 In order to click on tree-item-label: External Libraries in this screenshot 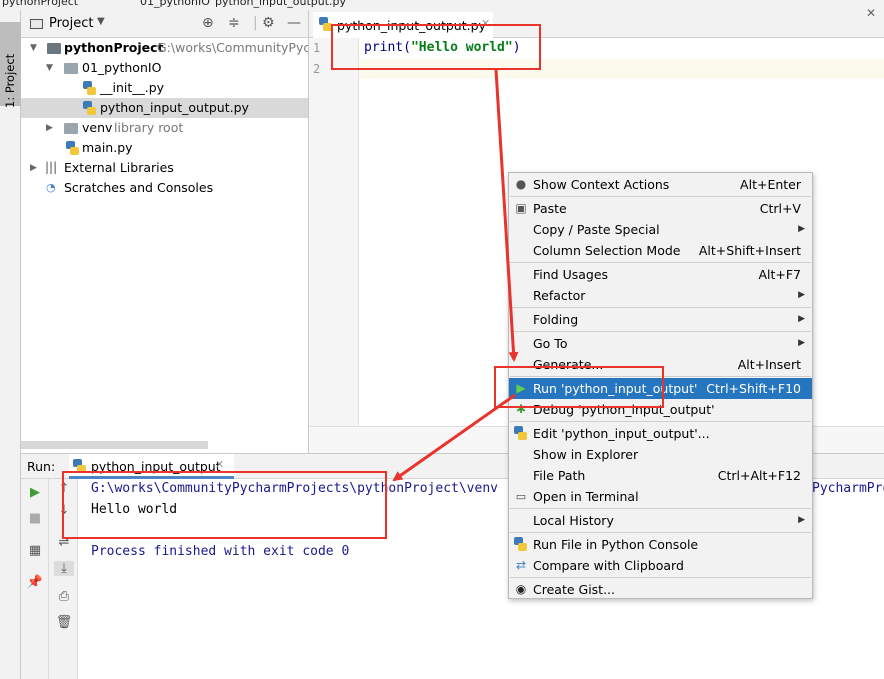, I will do `click(119, 167)`.